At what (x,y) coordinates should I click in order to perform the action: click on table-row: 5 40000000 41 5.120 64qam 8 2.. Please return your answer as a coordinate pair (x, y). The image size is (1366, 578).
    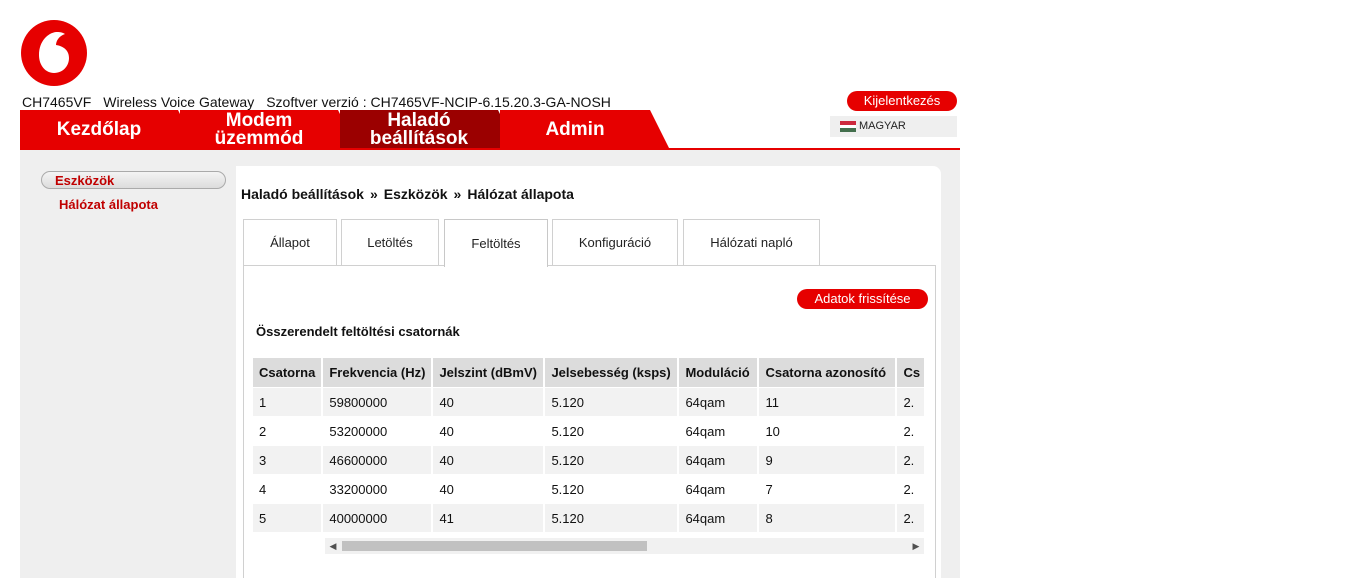
    Looking at the image, I should click on (588, 518).